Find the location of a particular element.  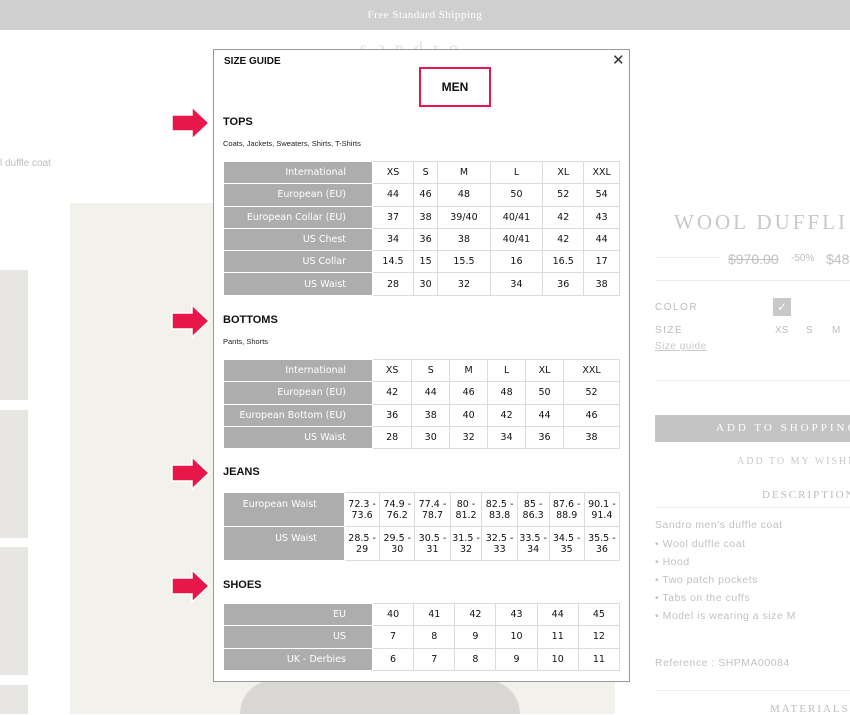

materials-heading: MATERIALS is located at coordinates (810, 709).